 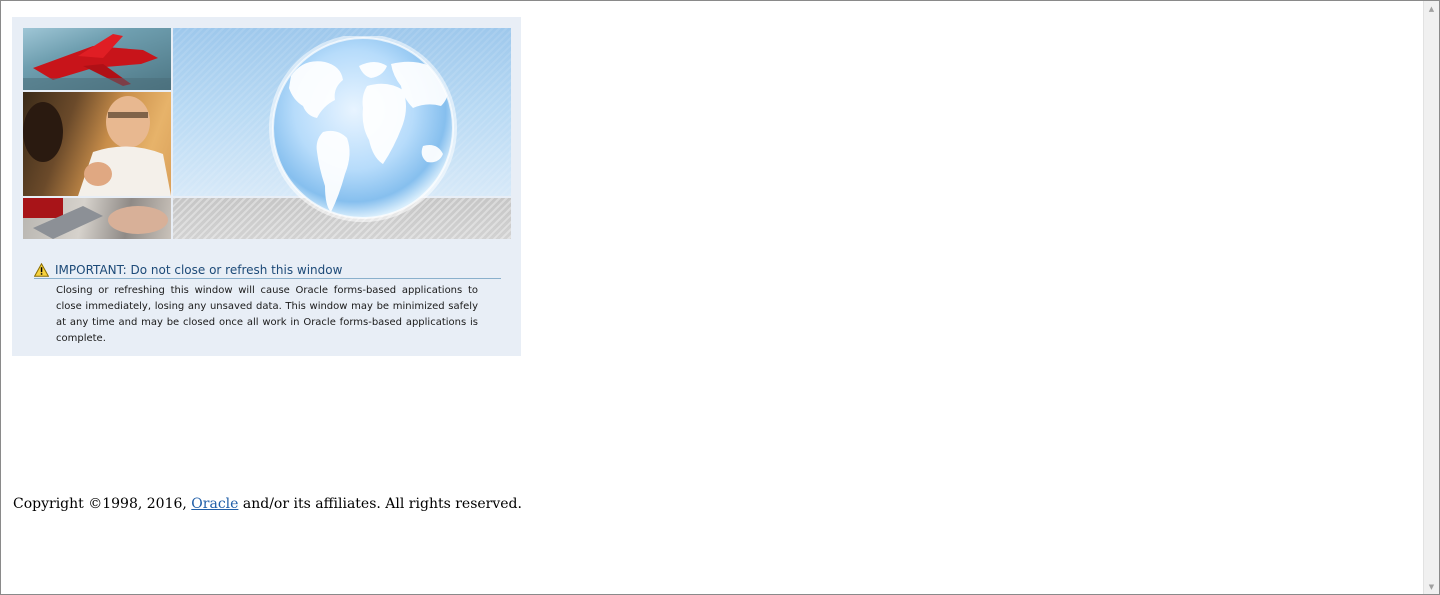 I want to click on copyright-prefix: Copyright ©1998, 2016,, so click(x=102, y=504).